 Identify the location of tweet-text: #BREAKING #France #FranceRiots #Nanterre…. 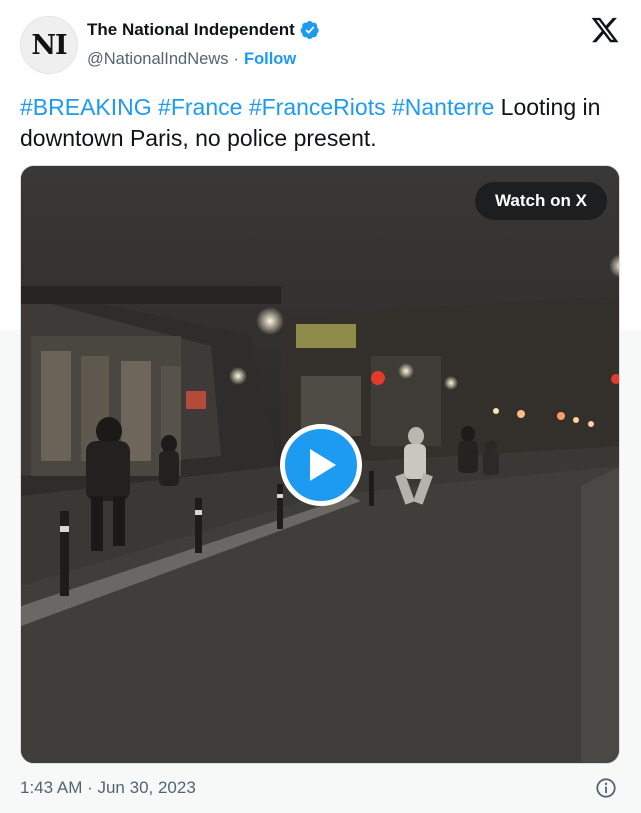
(320, 123).